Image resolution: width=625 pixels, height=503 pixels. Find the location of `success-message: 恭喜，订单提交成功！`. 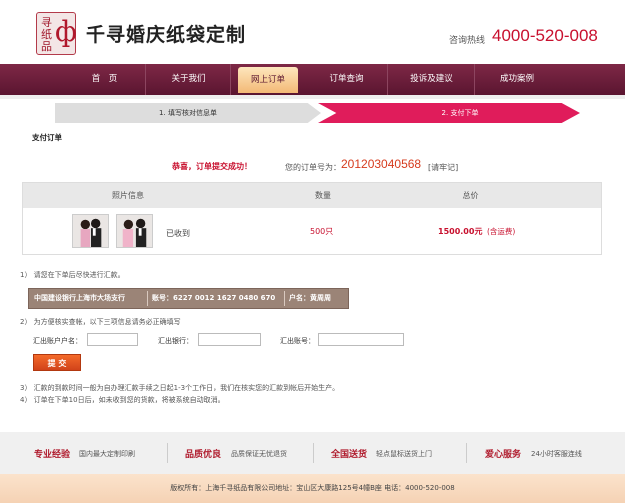

success-message: 恭喜，订单提交成功！ is located at coordinates (212, 166).